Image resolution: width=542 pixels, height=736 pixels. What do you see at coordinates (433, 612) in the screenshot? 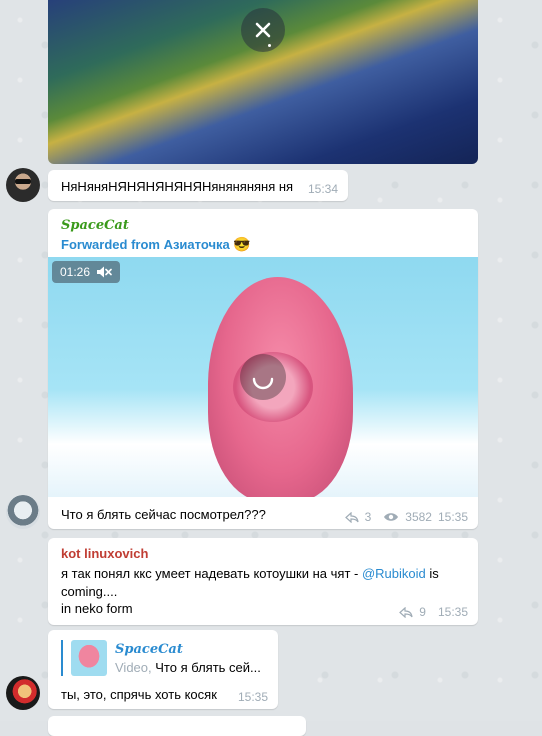
I see `message-meta: 9 15:35` at bounding box center [433, 612].